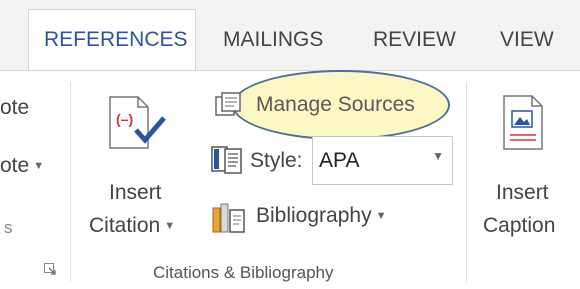 This screenshot has width=580, height=289. Describe the element at coordinates (138, 124) in the screenshot. I see `insert-citation-icon: (–)` at that location.